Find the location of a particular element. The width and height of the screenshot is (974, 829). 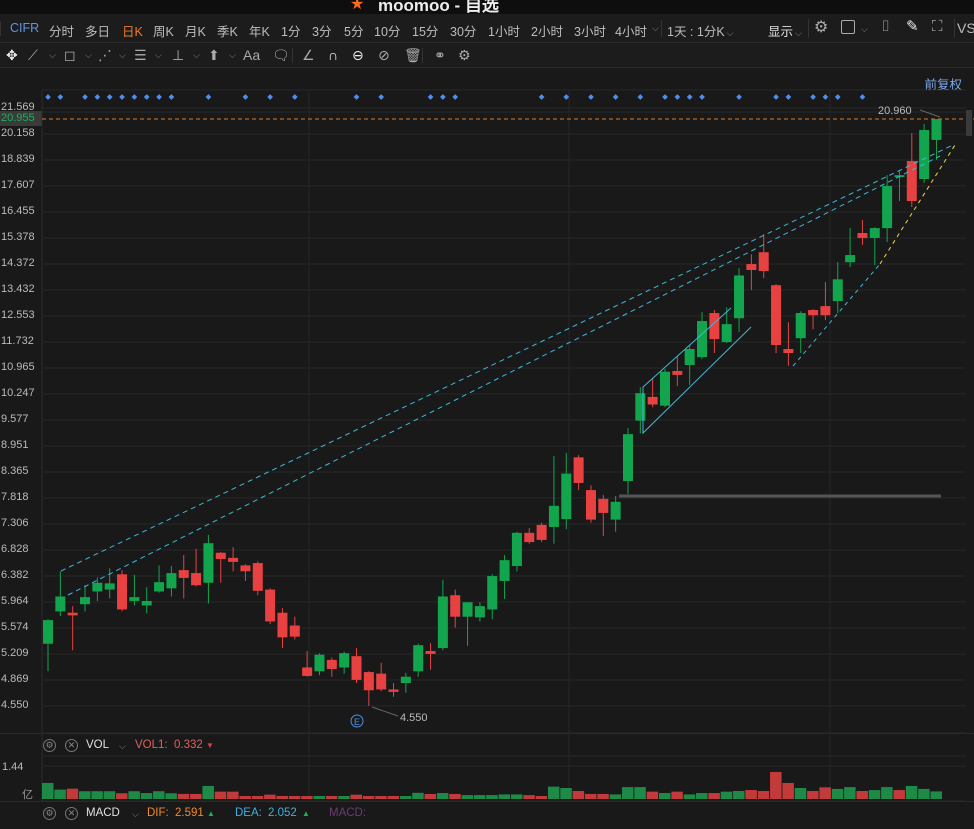

vol1-value: 0.332 is located at coordinates (188, 745).